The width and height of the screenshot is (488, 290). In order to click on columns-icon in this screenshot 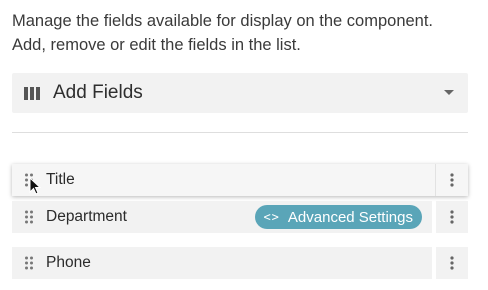, I will do `click(32, 93)`.